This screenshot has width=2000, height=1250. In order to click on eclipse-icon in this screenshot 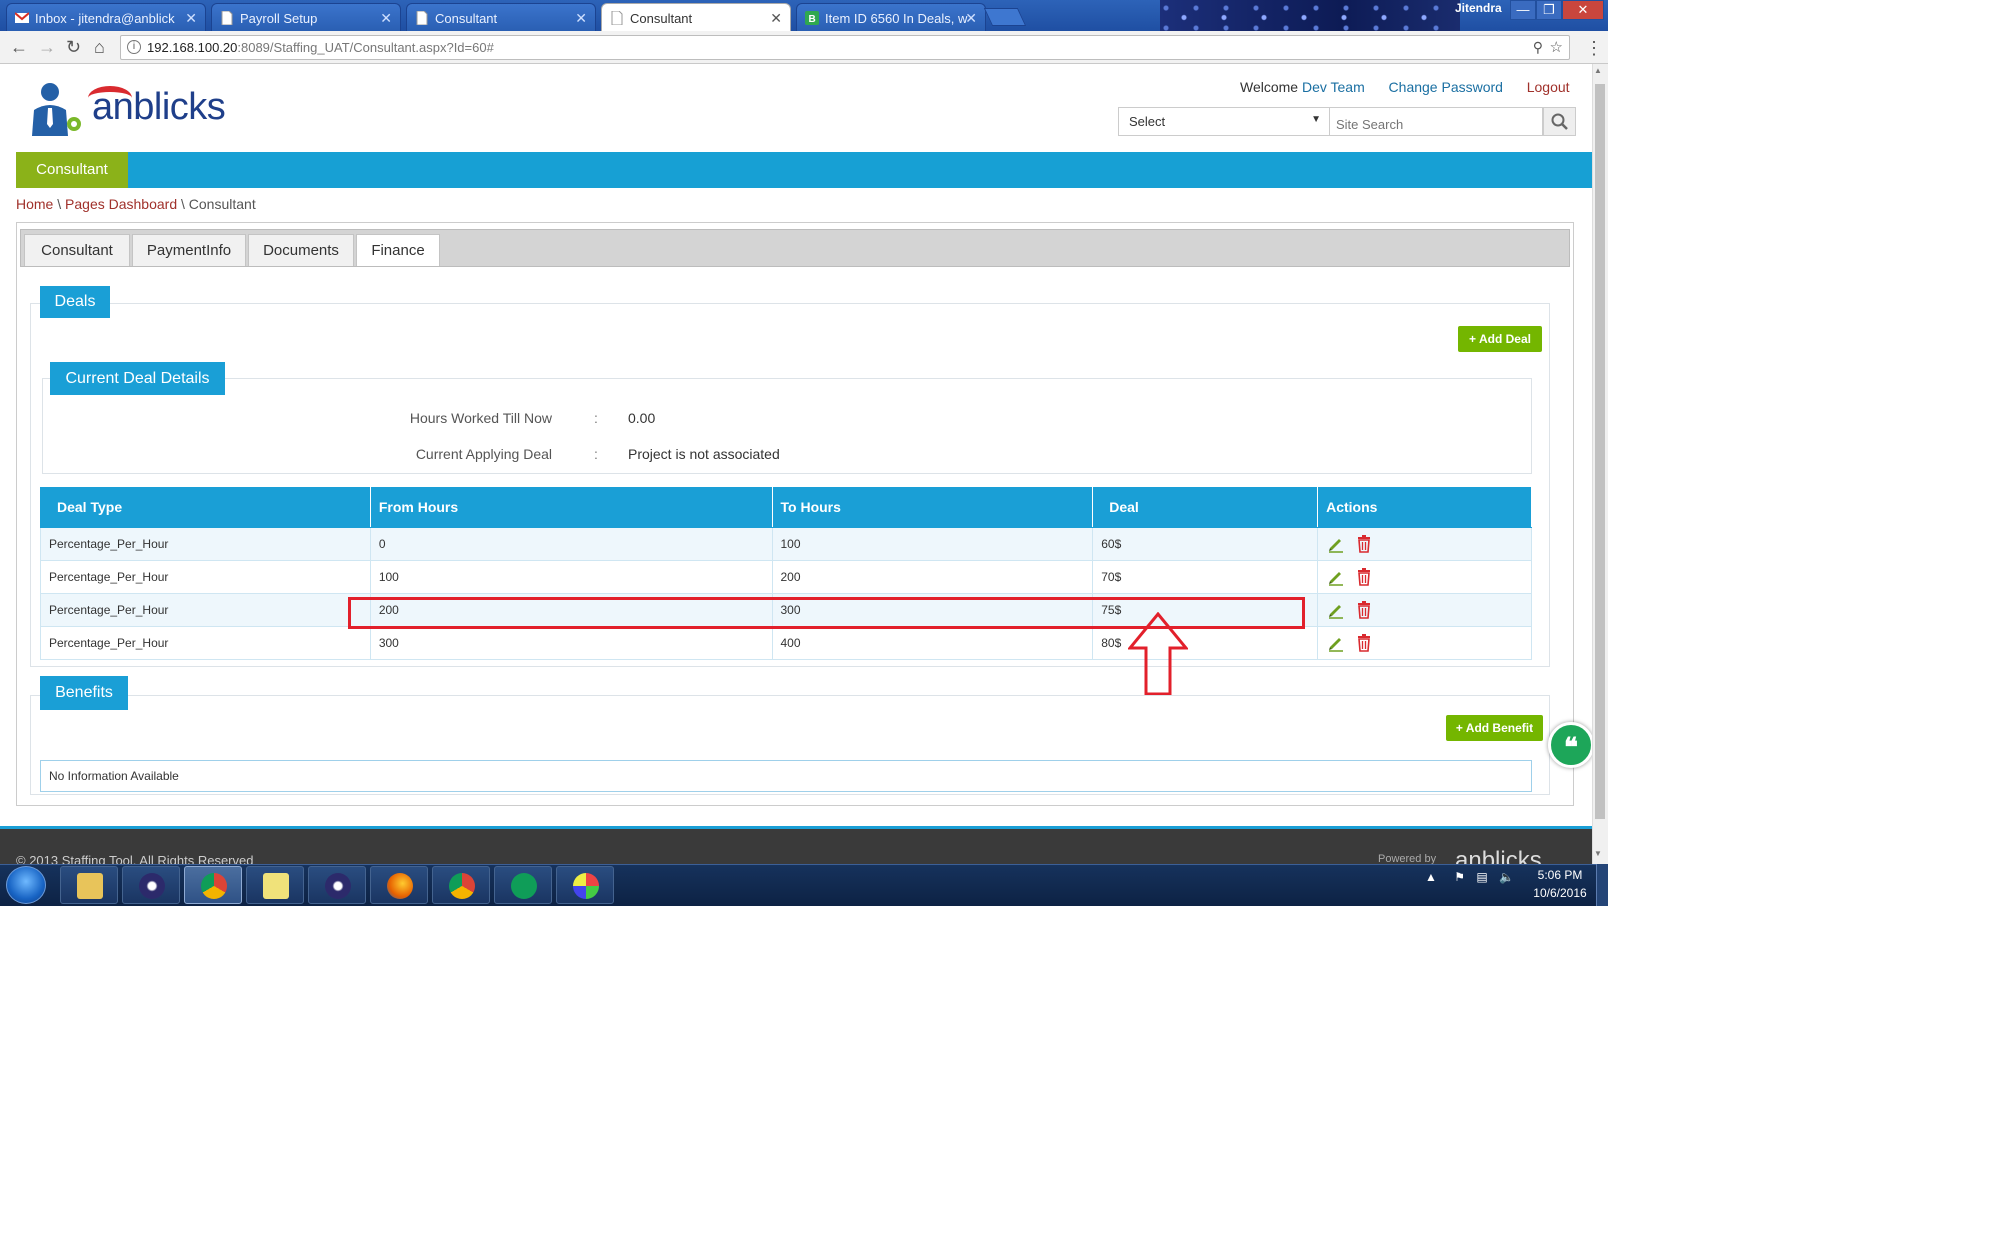, I will do `click(338, 886)`.